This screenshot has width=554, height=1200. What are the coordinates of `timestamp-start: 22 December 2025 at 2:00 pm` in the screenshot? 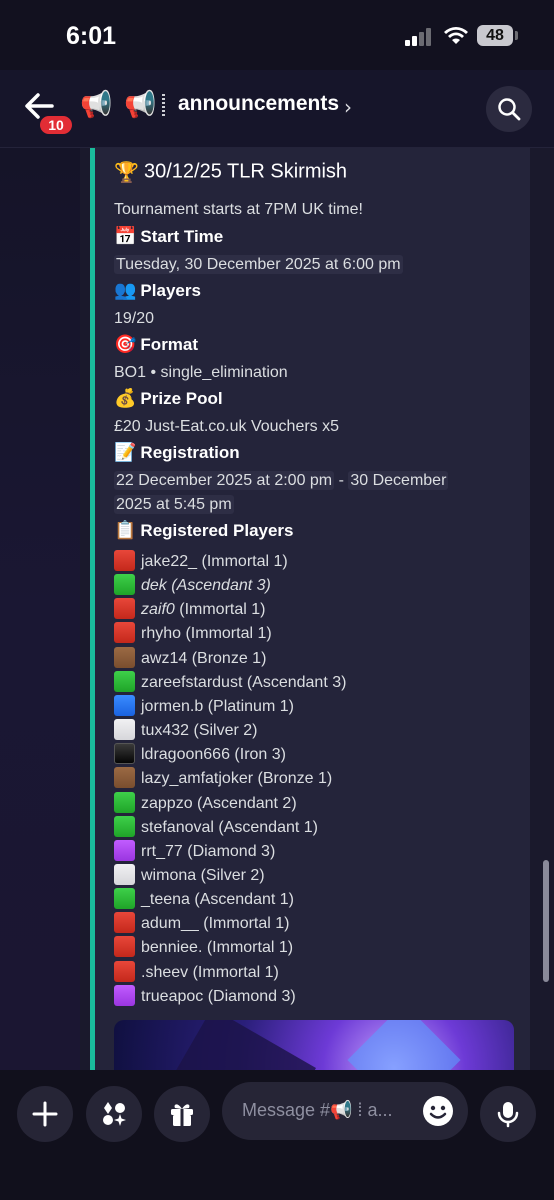 It's located at (224, 480).